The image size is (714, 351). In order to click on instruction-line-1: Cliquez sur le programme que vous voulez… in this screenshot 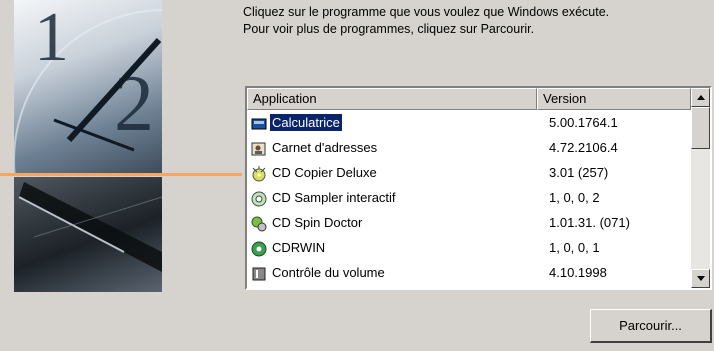, I will do `click(426, 12)`.